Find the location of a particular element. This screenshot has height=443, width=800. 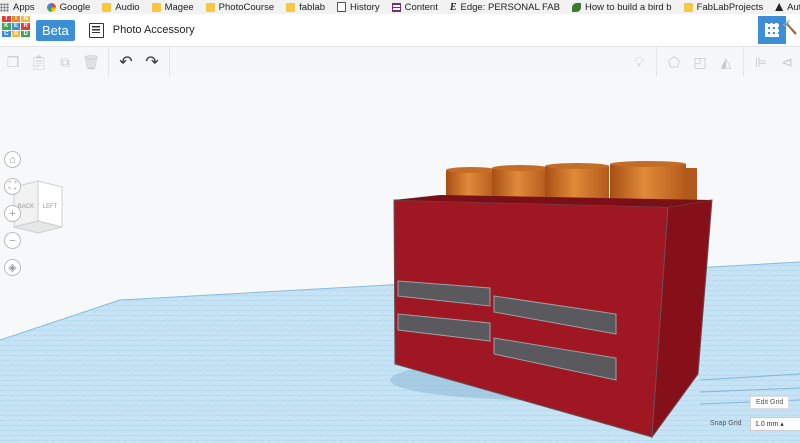

copy-icon: ❐ is located at coordinates (13, 61).